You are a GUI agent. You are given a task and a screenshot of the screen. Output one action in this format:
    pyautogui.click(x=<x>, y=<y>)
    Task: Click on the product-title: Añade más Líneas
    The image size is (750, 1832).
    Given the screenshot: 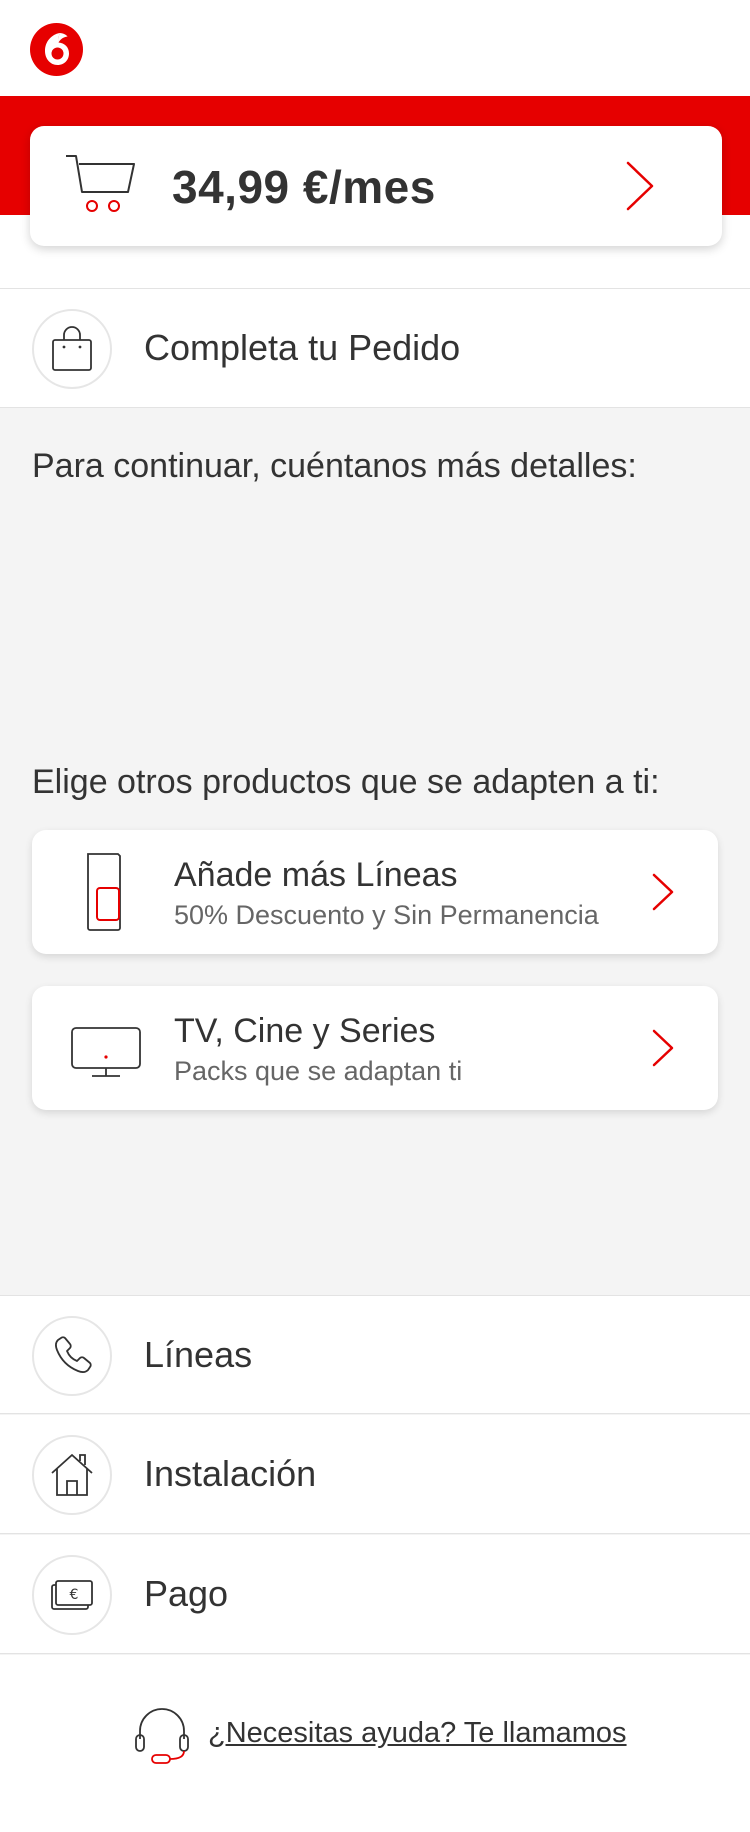 What is the action you would take?
    pyautogui.click(x=316, y=875)
    